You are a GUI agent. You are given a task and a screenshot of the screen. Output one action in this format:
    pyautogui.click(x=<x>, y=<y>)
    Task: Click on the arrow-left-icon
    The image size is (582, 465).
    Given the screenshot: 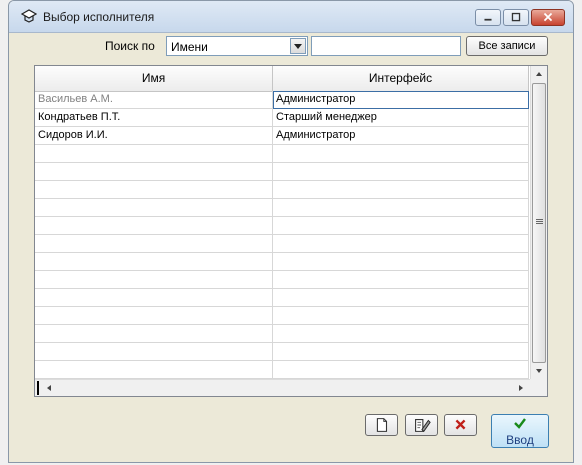 What is the action you would take?
    pyautogui.click(x=49, y=388)
    